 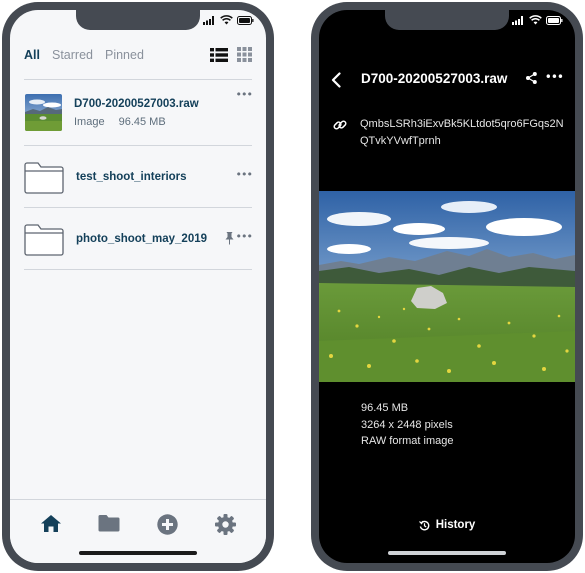 I want to click on file-name: D700-20200527003.raw, so click(x=136, y=103).